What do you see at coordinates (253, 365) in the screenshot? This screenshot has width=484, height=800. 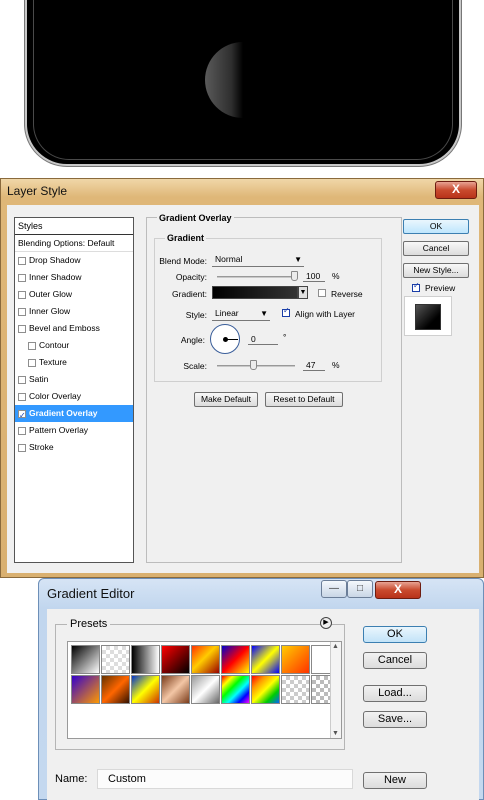 I see `scale-slider-handle` at bounding box center [253, 365].